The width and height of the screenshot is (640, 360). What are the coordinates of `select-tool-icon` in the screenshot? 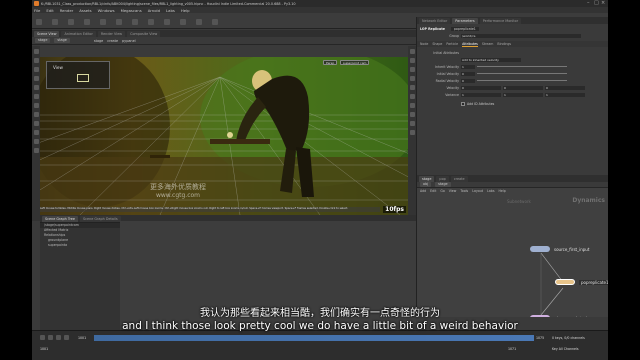 It's located at (36, 51).